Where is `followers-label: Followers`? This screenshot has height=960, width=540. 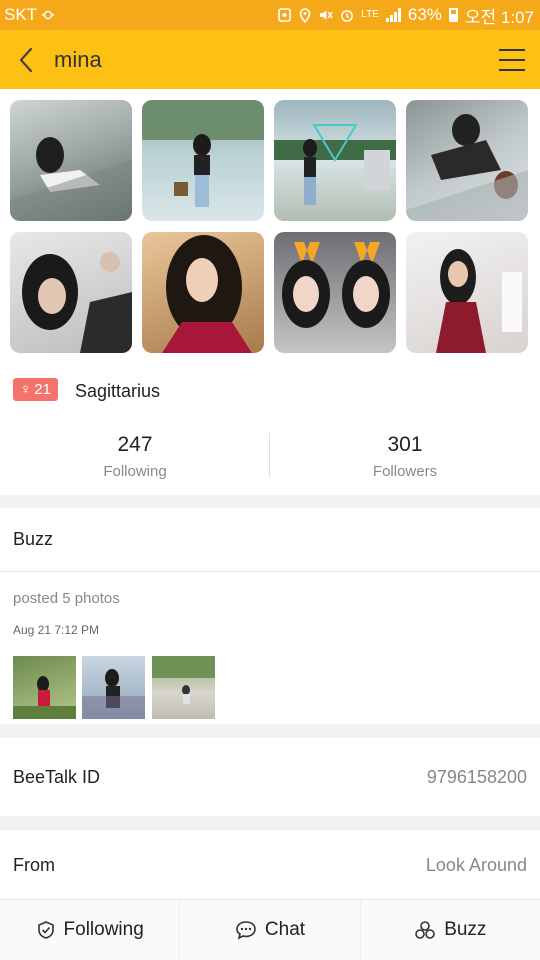 followers-label: Followers is located at coordinates (405, 471).